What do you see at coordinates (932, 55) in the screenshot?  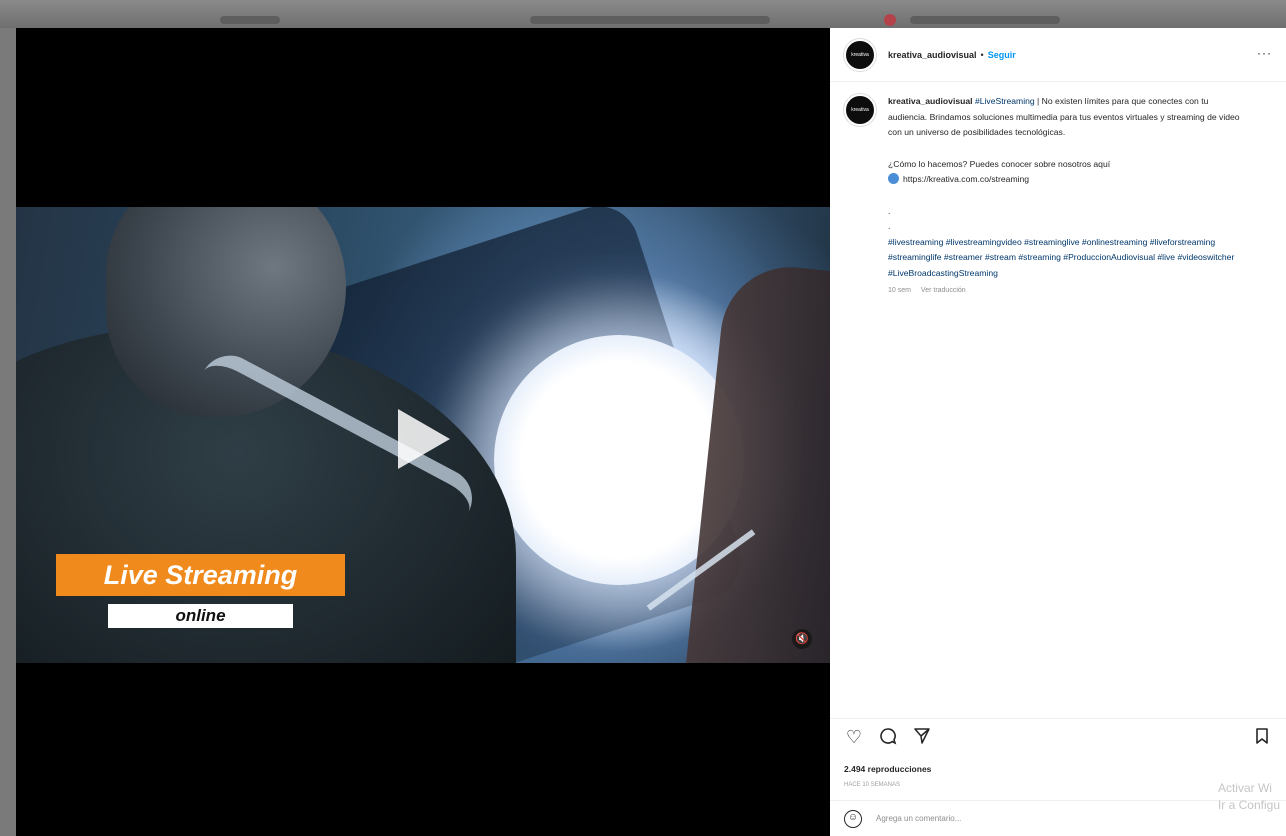 I see `username-link: kreativa_audiovisual` at bounding box center [932, 55].